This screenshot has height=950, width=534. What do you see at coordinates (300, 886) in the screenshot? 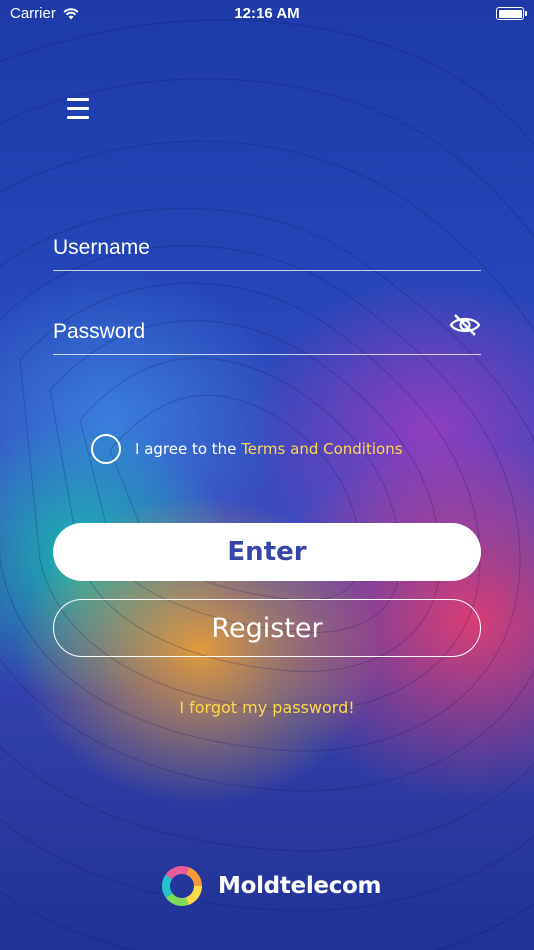
I see `brand-name: Moldtelecom` at bounding box center [300, 886].